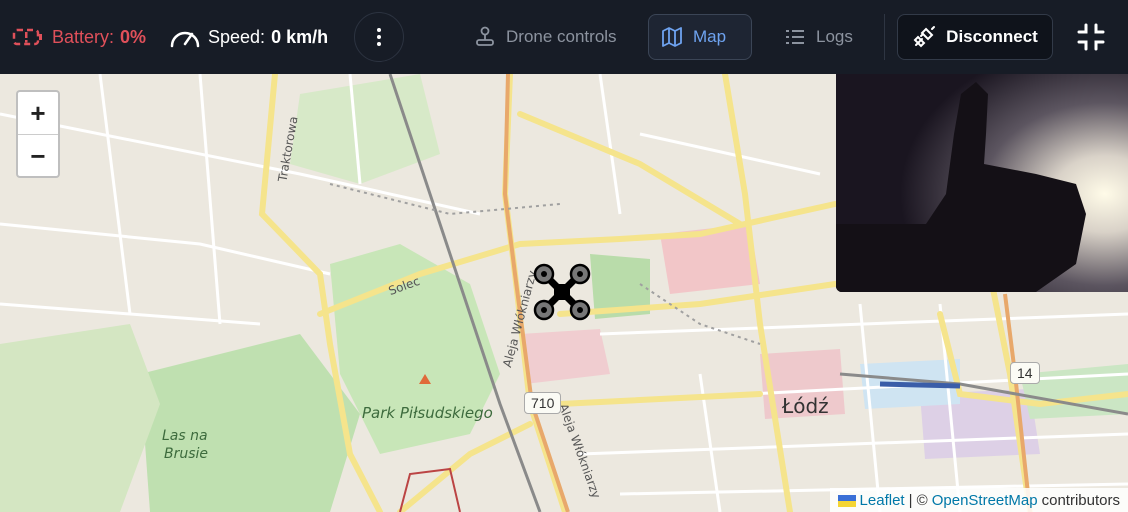  Describe the element at coordinates (237, 36) in the screenshot. I see `speed-label: Speed:` at that location.